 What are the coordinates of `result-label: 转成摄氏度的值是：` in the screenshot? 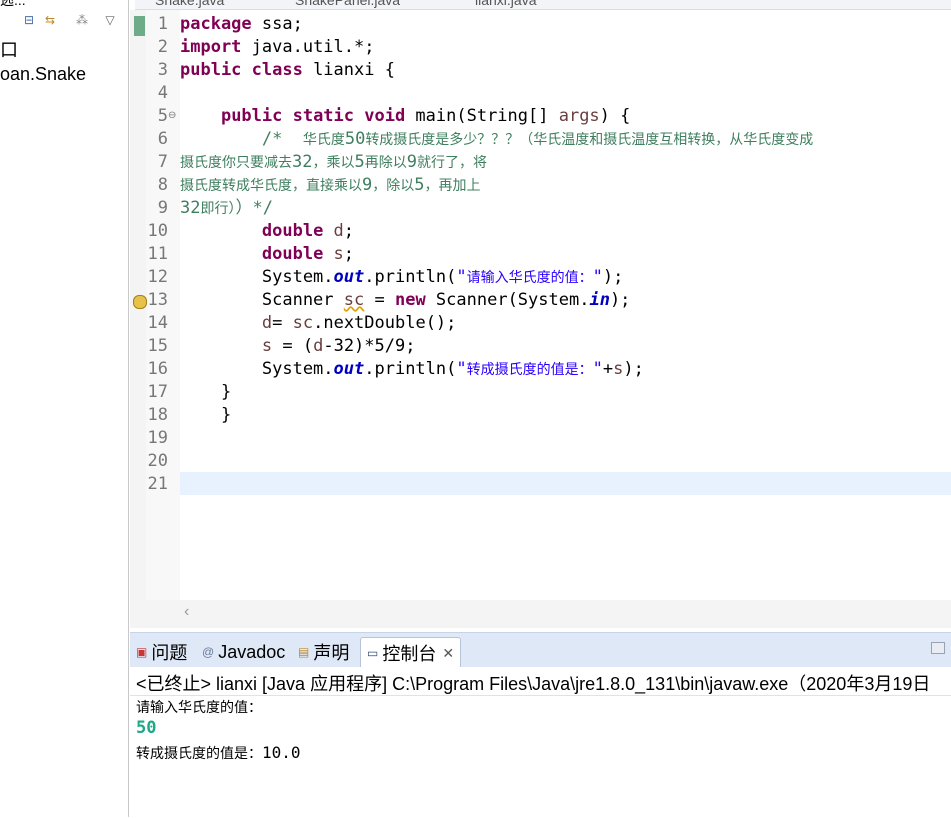 It's located at (199, 754).